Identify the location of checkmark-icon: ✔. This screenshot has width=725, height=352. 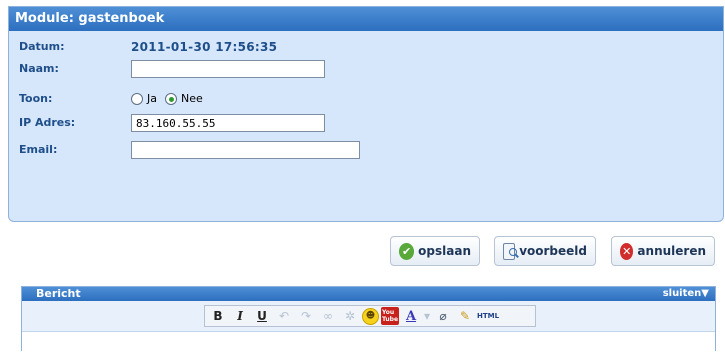
(407, 251).